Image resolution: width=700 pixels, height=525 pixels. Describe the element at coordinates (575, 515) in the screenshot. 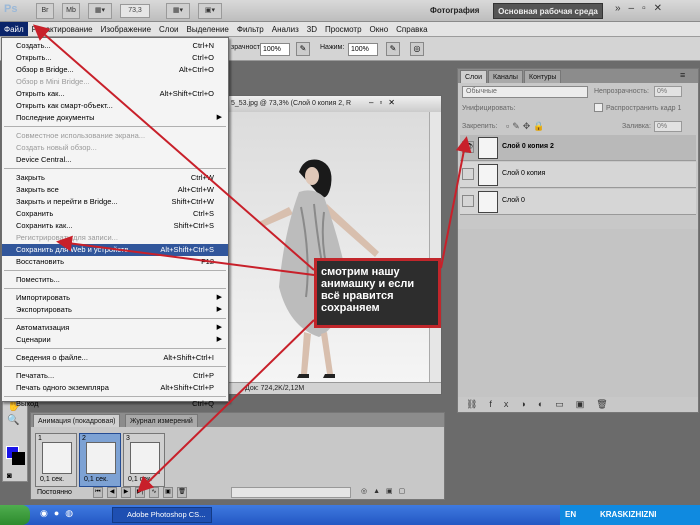

I see `language-indicator: EN` at that location.